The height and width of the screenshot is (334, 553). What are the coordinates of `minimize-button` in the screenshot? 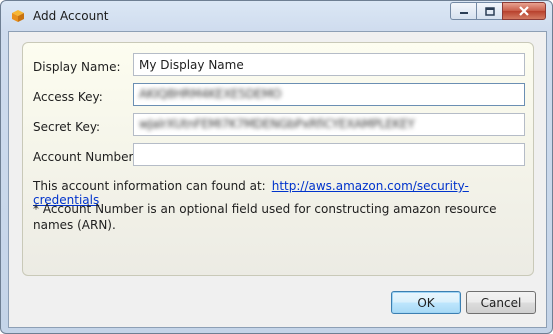 It's located at (463, 11).